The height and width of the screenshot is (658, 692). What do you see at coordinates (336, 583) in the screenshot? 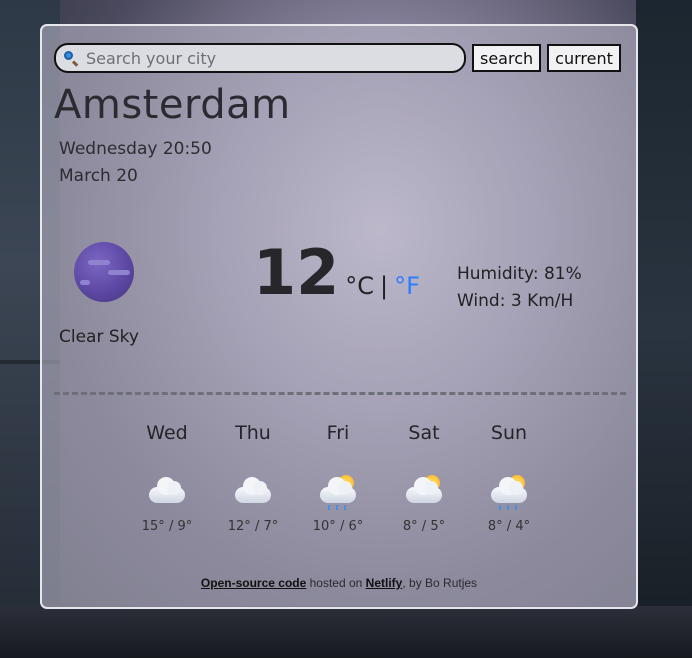
I see `footer-text: hosted on` at bounding box center [336, 583].